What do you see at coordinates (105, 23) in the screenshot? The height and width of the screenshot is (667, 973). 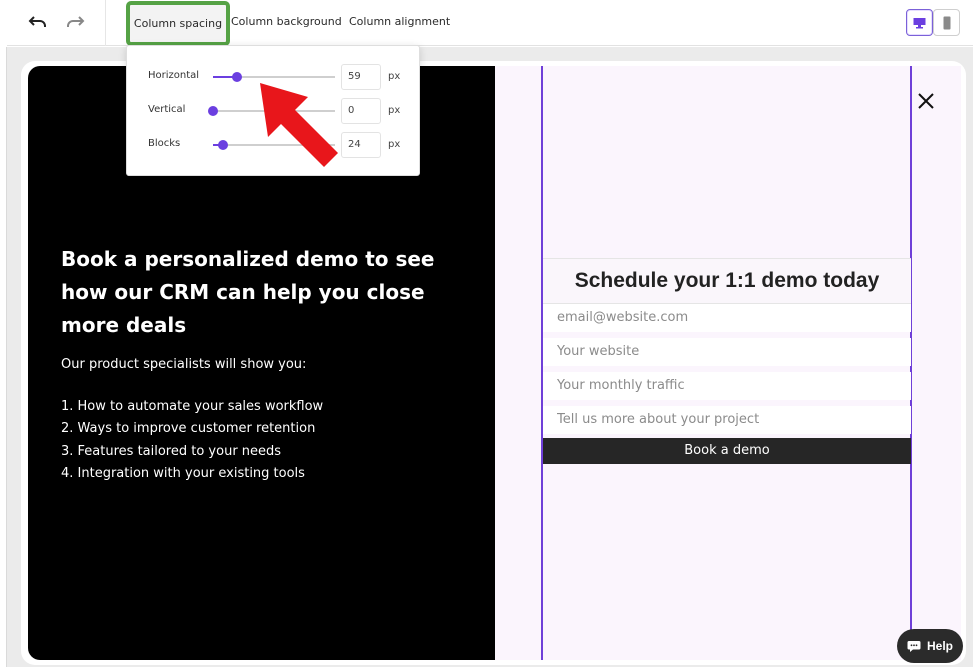 I see `toolbar-divider` at bounding box center [105, 23].